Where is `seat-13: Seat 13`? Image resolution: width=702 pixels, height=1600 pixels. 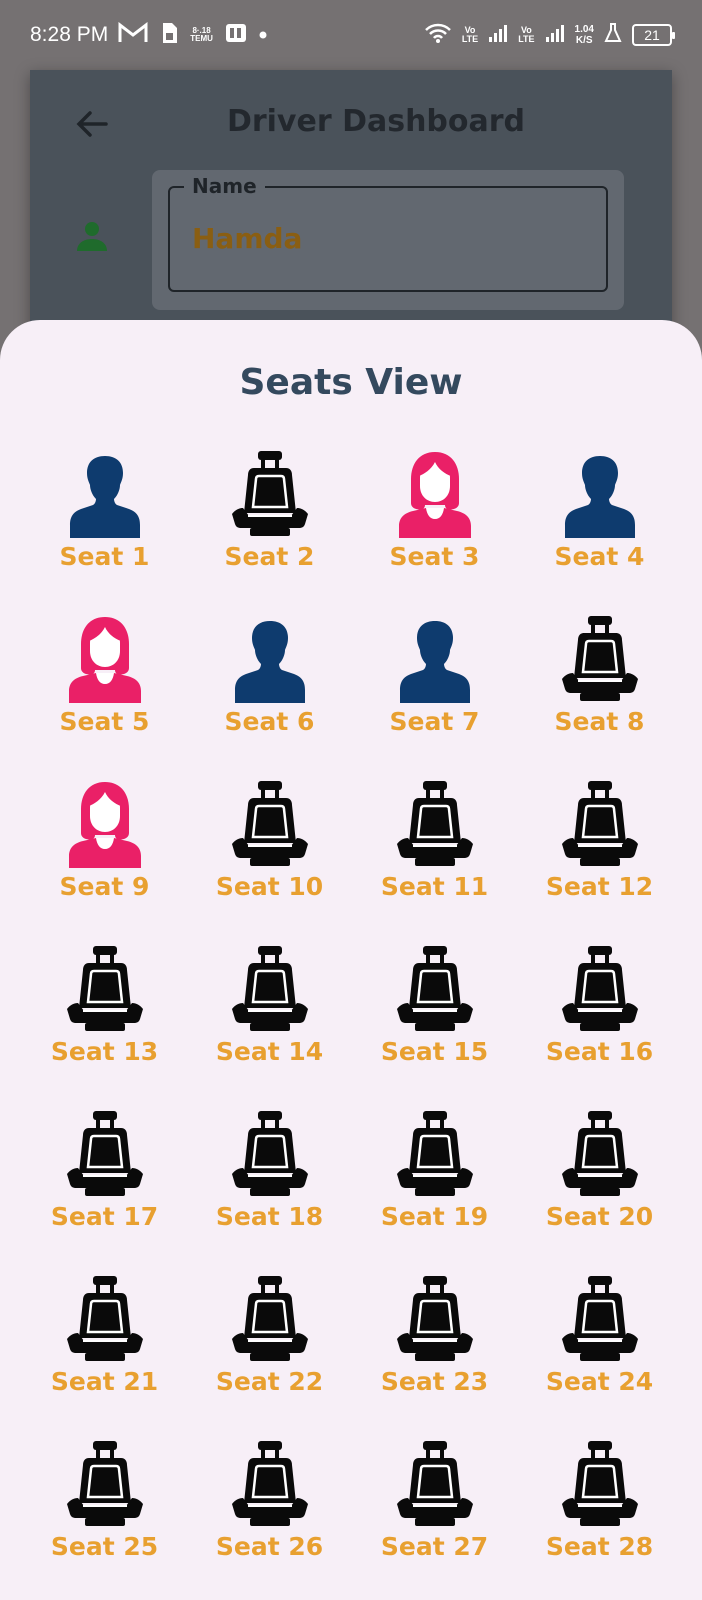 seat-13: Seat 13 is located at coordinates (104, 1025).